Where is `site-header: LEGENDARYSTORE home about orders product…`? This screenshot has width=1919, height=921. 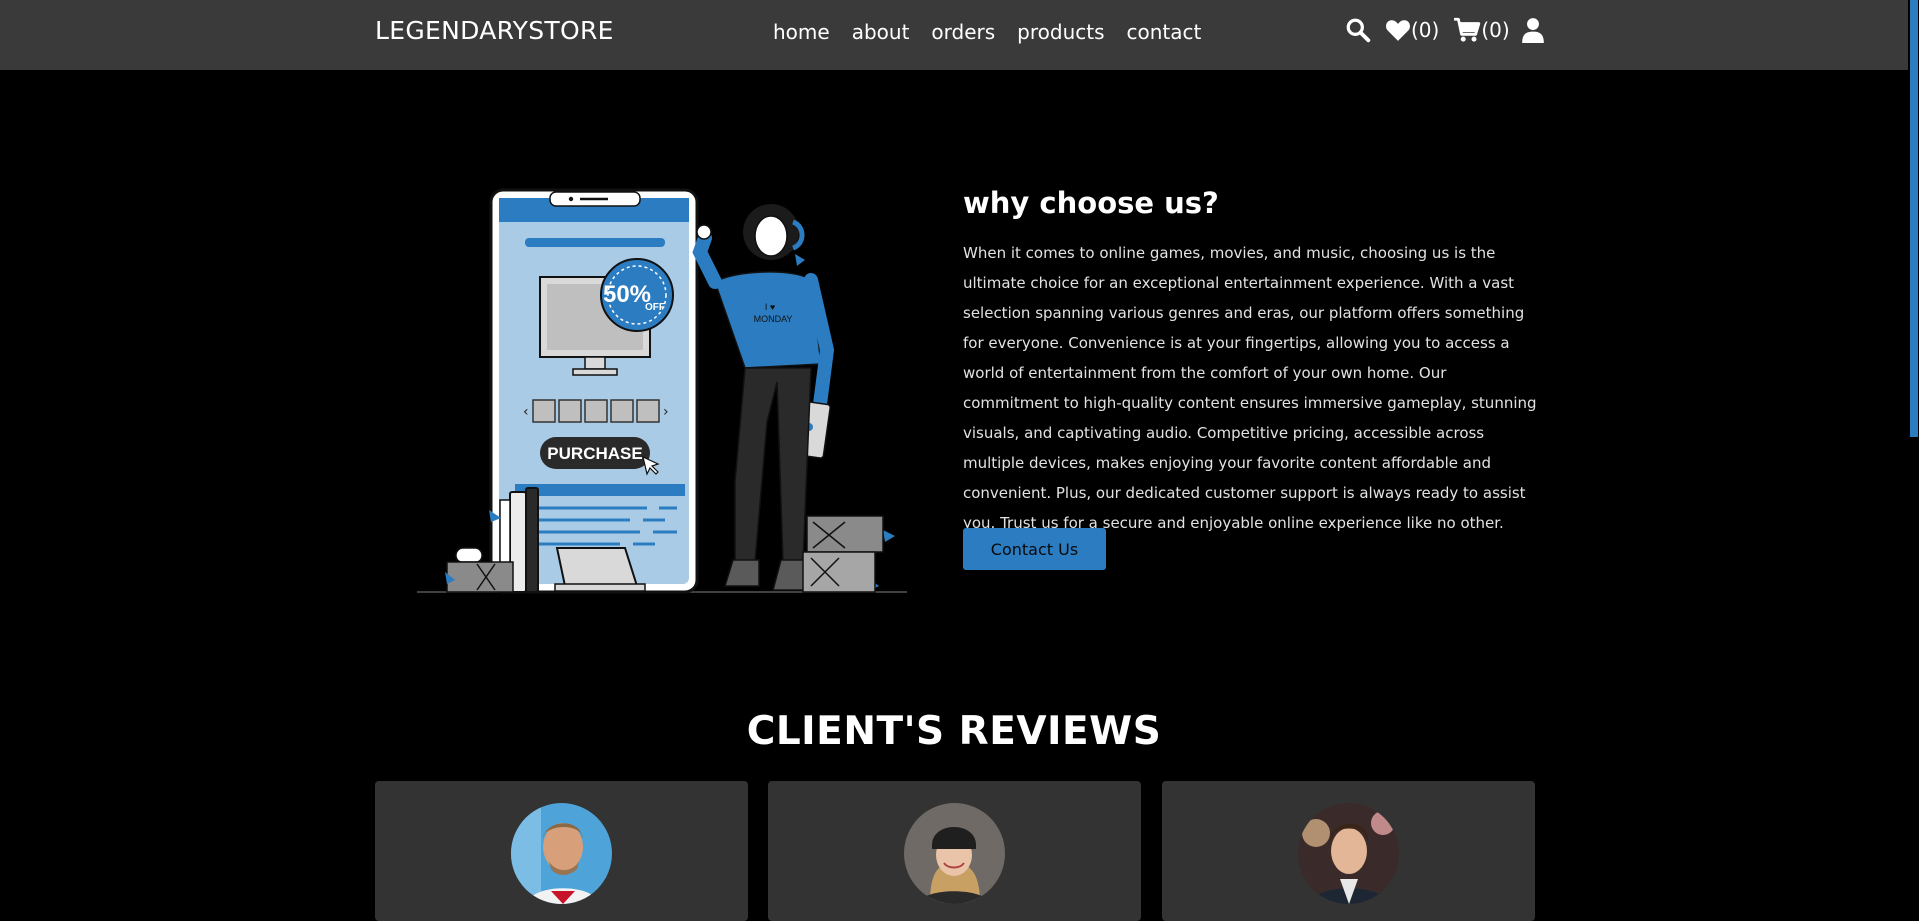
site-header: LEGENDARYSTORE home about orders product… is located at coordinates (954, 35).